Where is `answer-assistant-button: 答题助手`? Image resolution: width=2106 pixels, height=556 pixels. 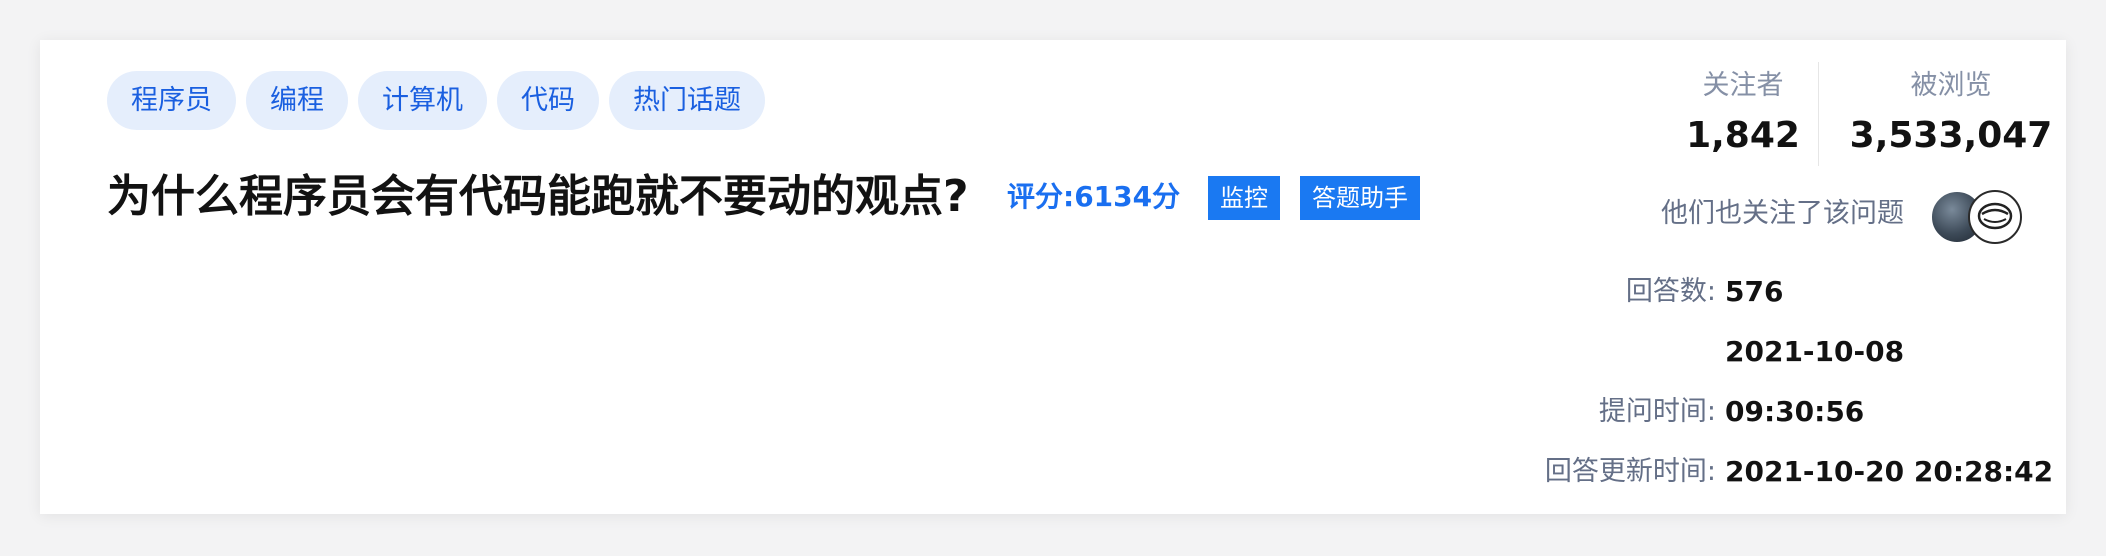
answer-assistant-button: 答题助手 is located at coordinates (1360, 198).